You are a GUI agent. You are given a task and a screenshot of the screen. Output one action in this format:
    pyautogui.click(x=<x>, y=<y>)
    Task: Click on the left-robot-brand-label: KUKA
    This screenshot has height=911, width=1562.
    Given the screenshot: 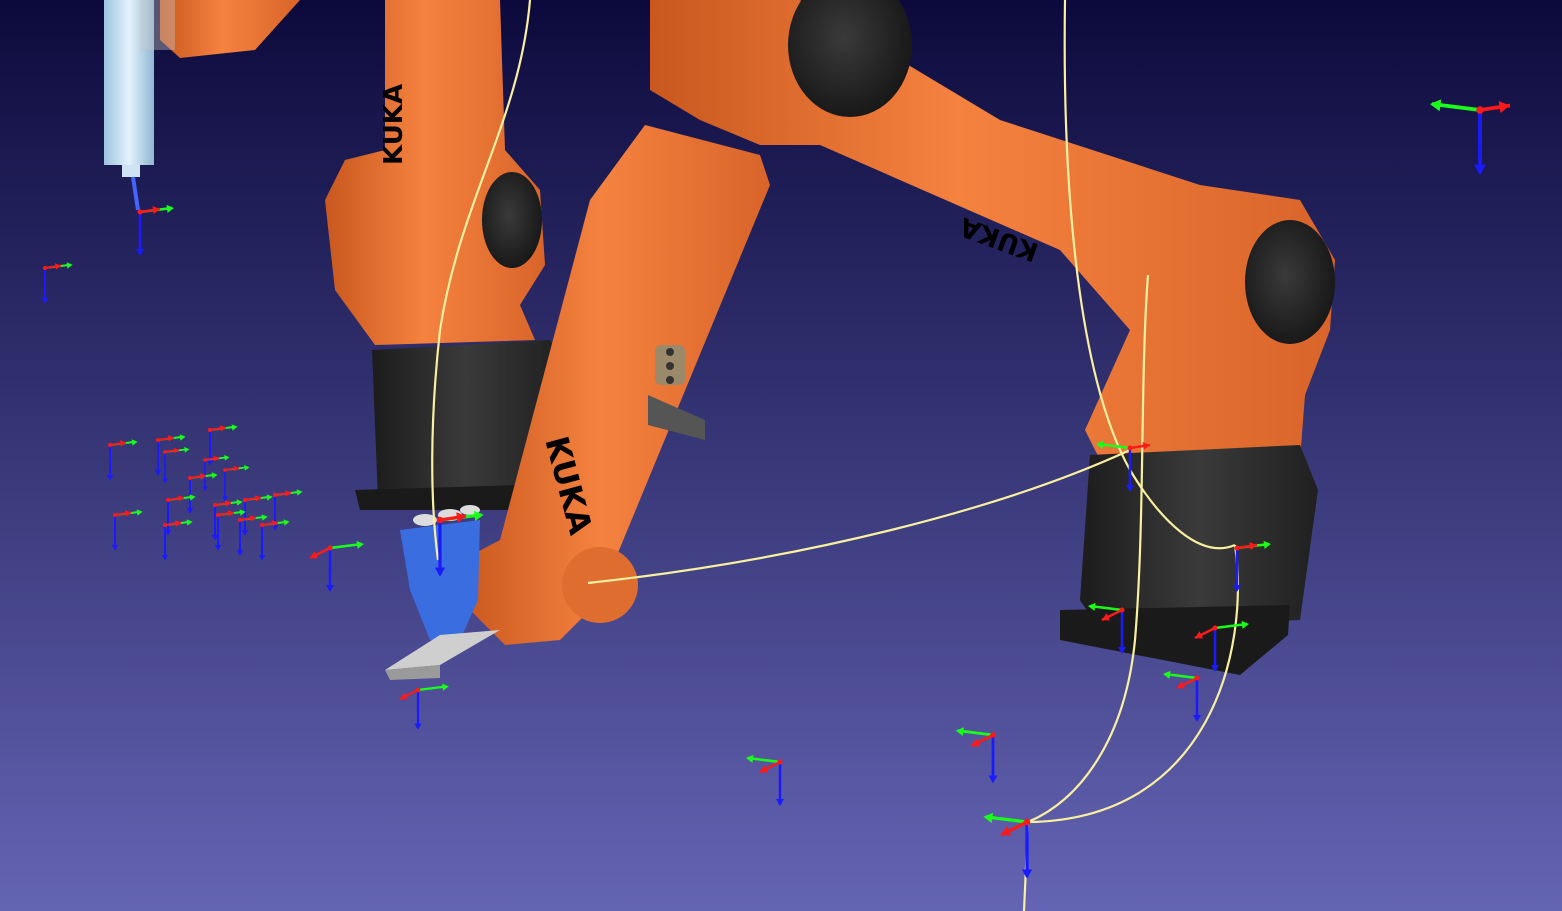 What is the action you would take?
    pyautogui.click(x=394, y=124)
    